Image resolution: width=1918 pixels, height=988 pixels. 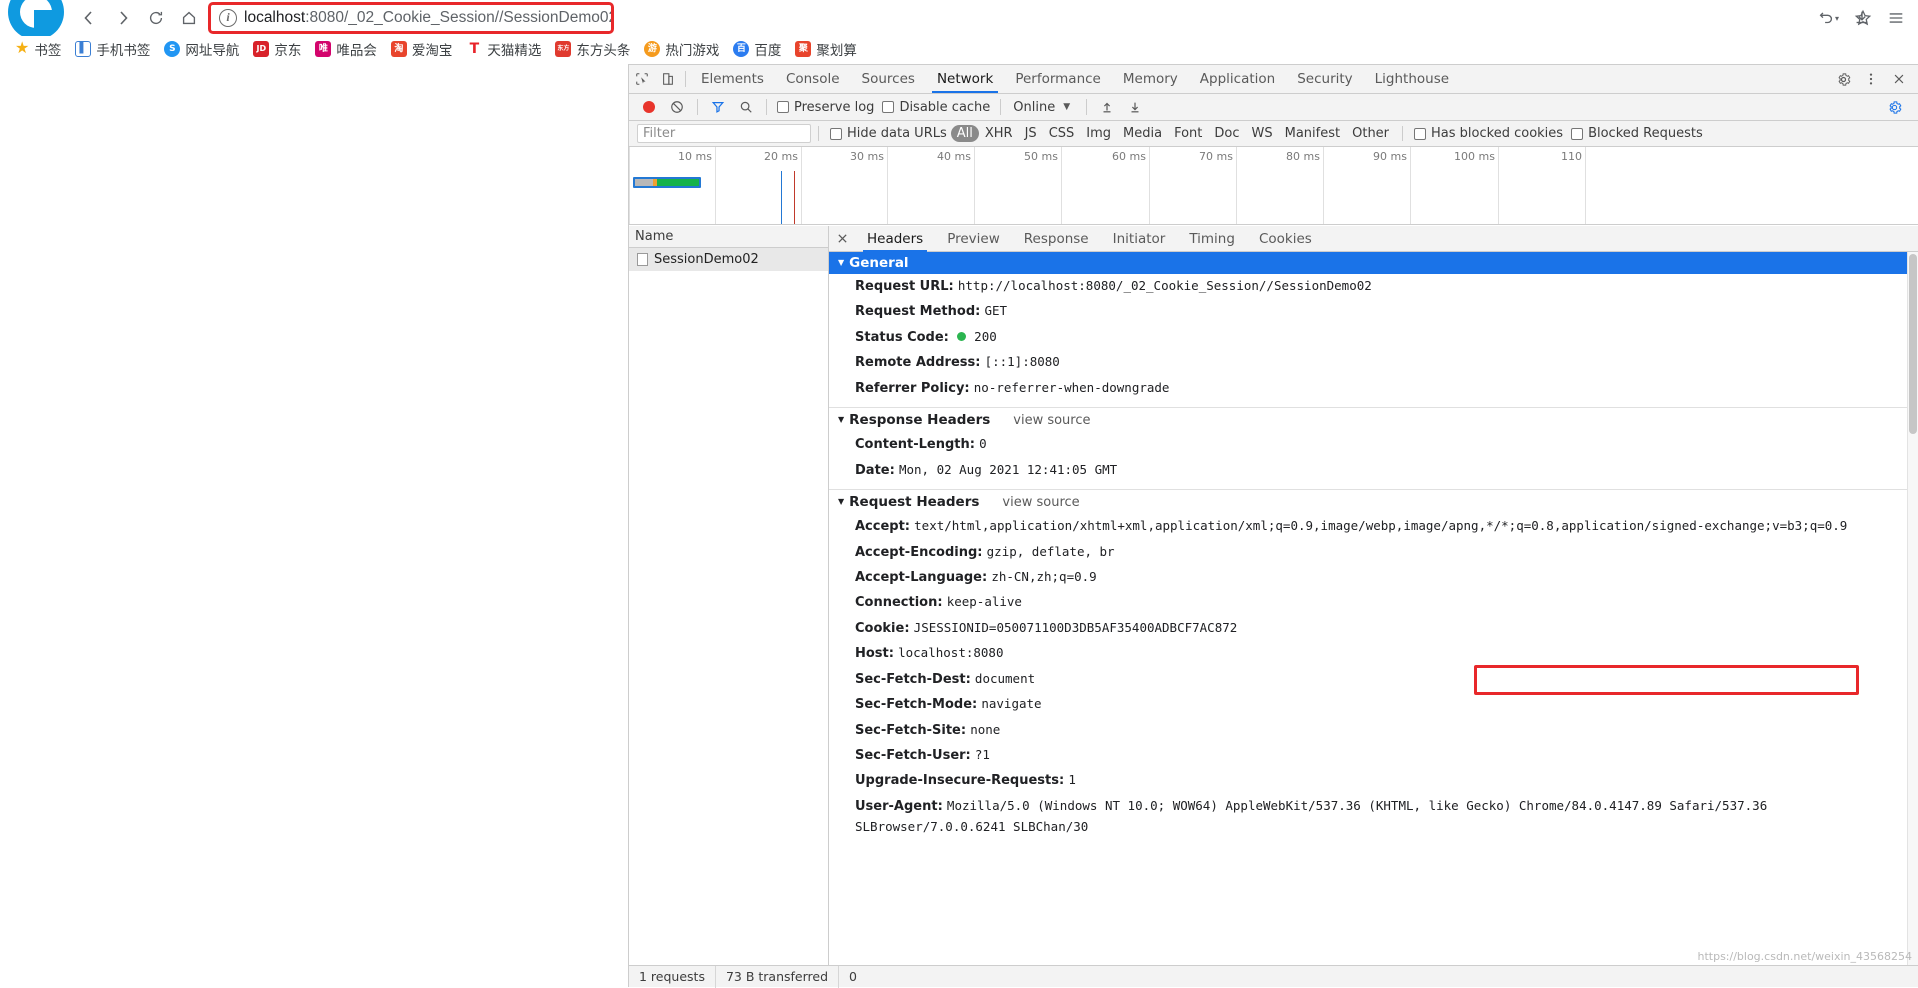 I want to click on close-details-icon, so click(x=842, y=238).